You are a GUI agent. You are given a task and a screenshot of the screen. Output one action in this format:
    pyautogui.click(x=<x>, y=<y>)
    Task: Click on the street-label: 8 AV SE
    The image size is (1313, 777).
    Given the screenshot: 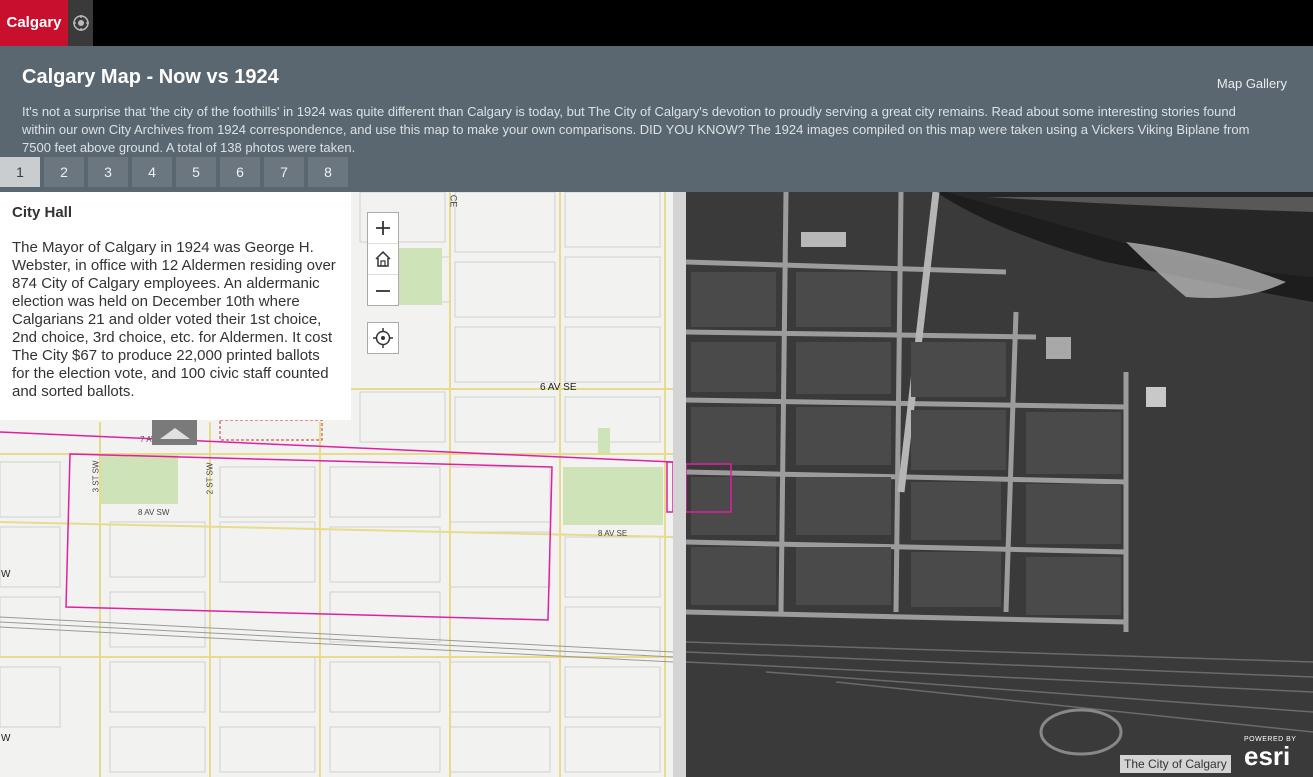 What is the action you would take?
    pyautogui.click(x=613, y=533)
    